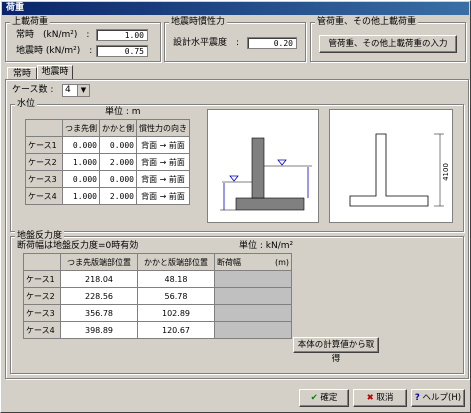 The image size is (471, 413). What do you see at coordinates (370, 398) in the screenshot?
I see `close-icon: ✖` at bounding box center [370, 398].